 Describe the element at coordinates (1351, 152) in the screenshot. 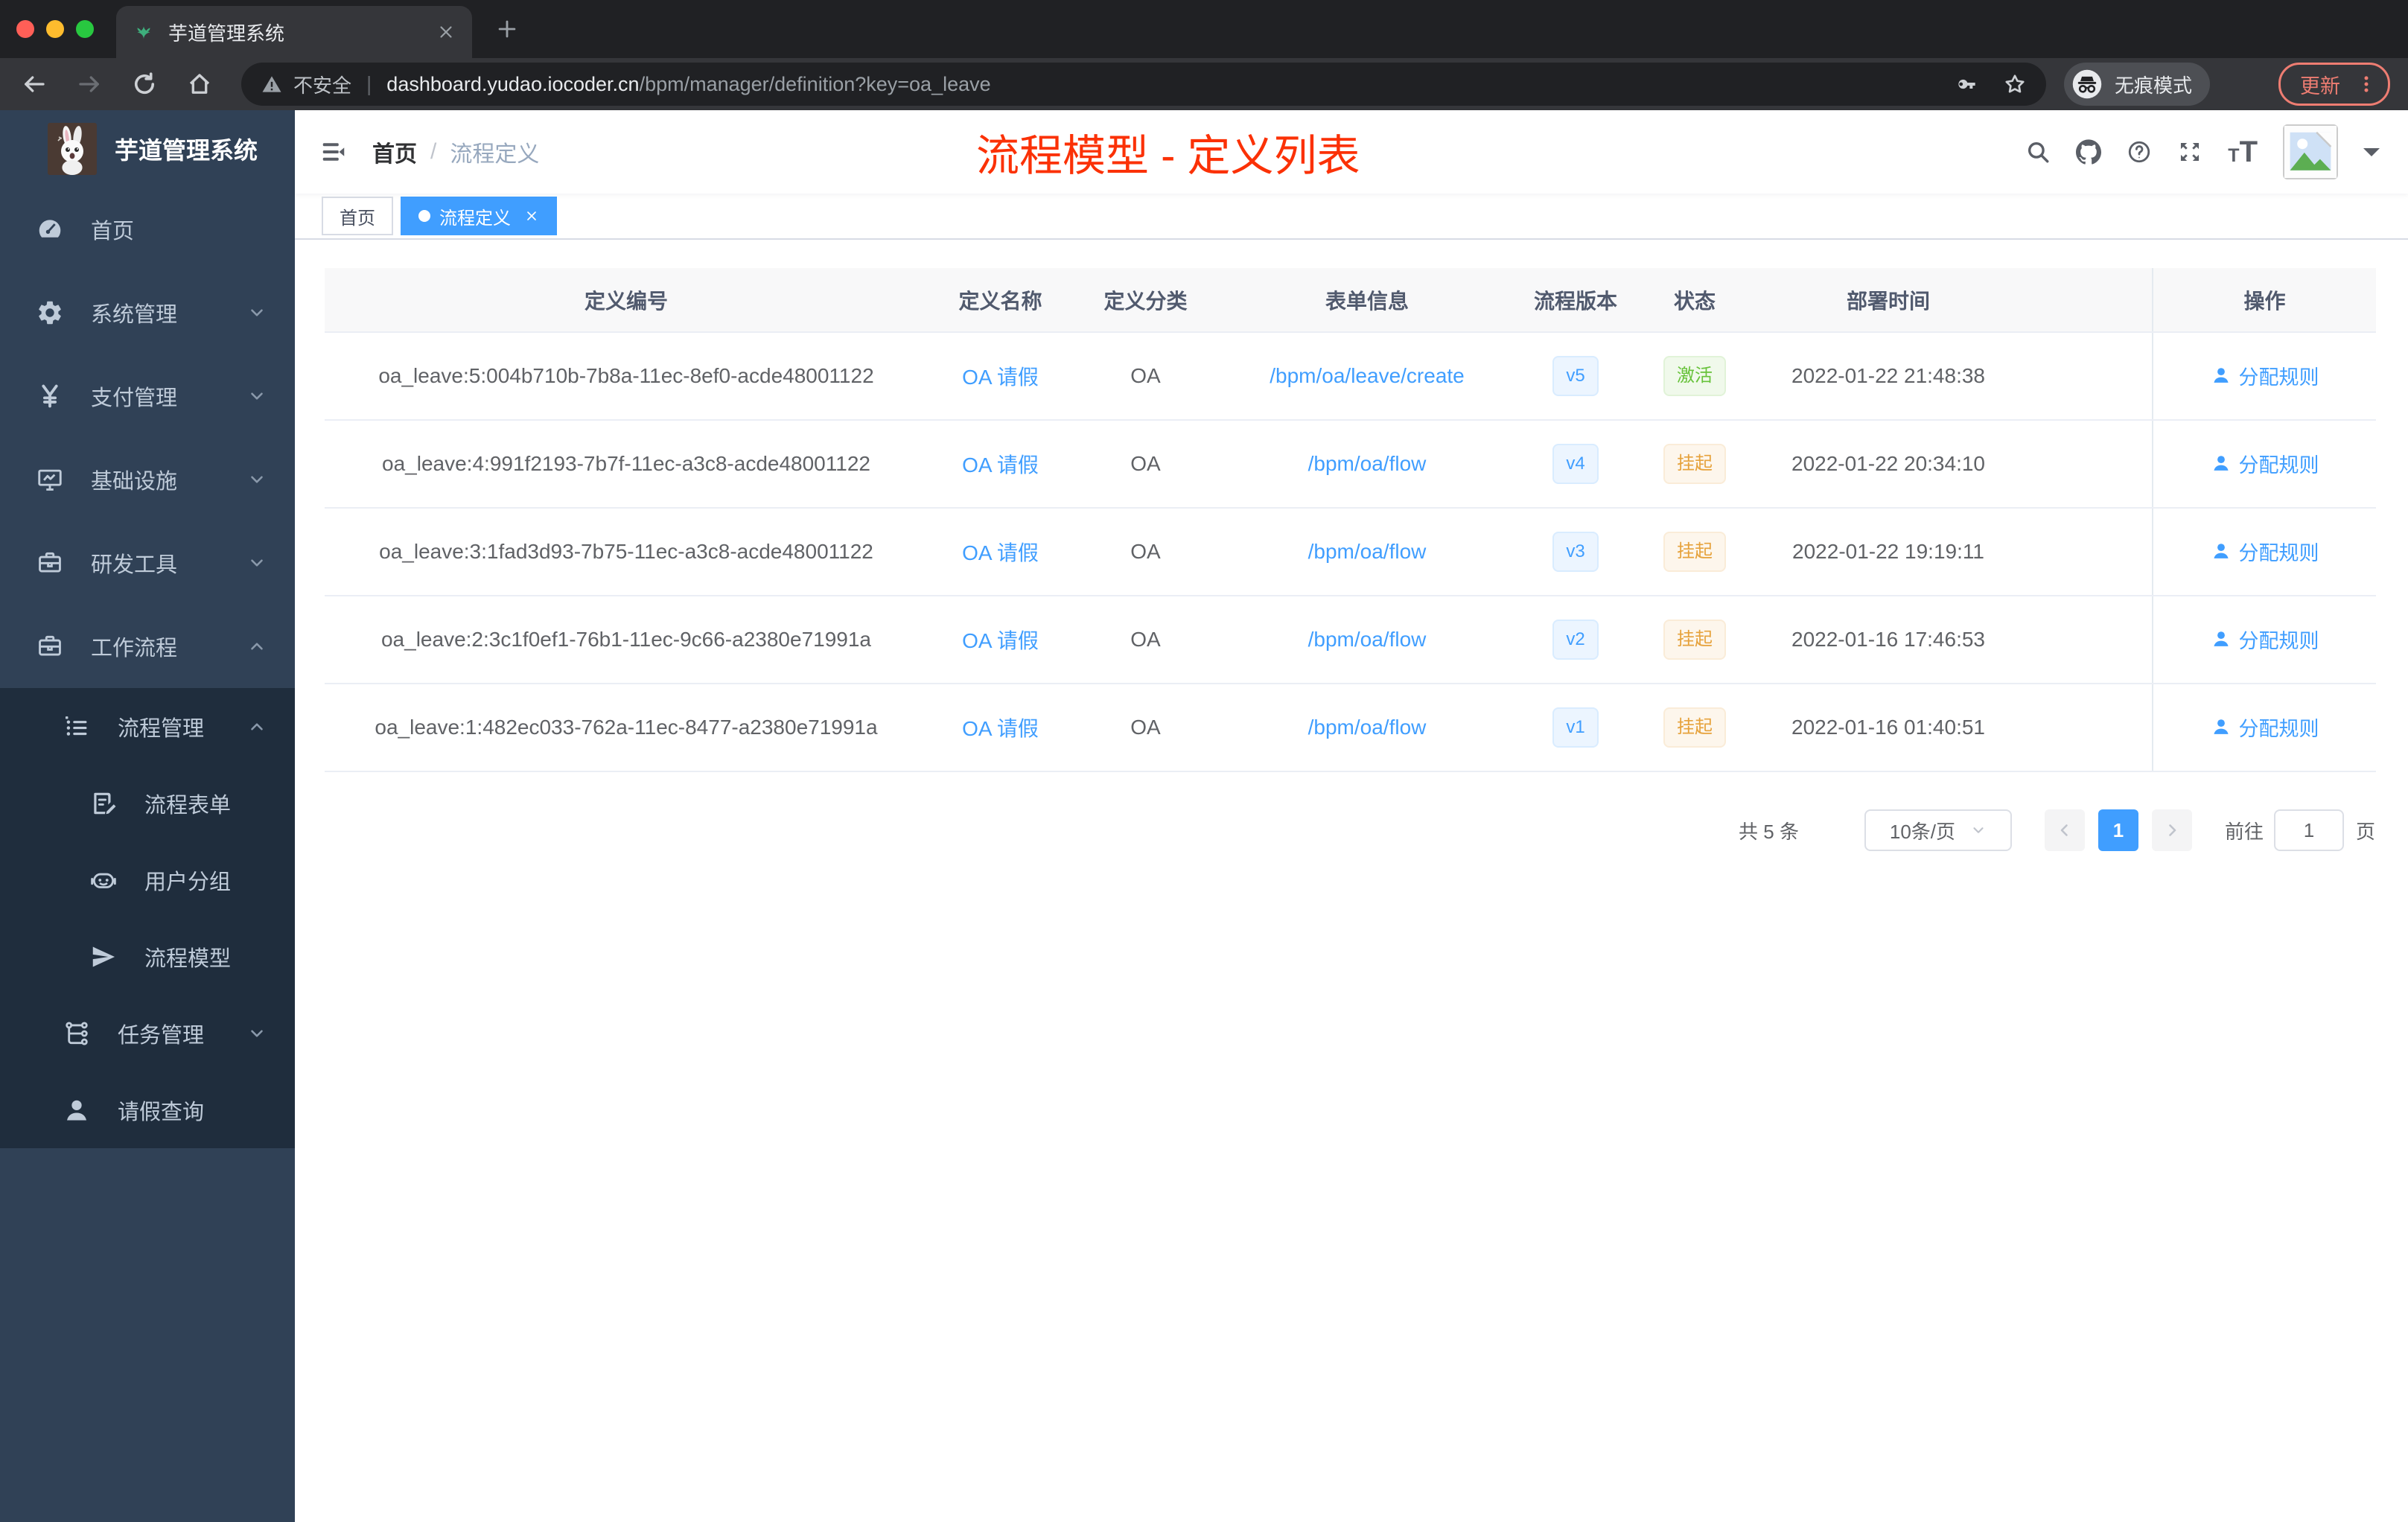

I see `app-navbar: 首页 / 流程定义 流程模型 - 定义列表 TT` at that location.